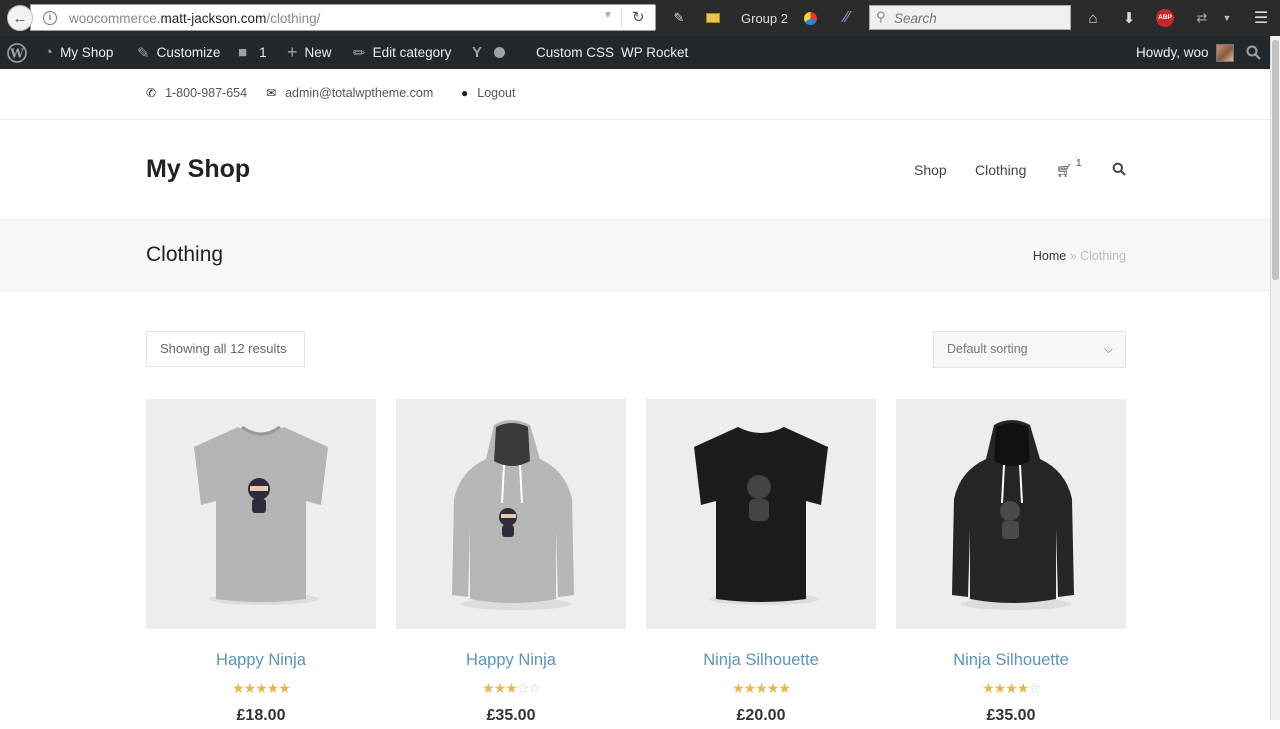 This screenshot has height=729, width=1280. I want to click on dashboard-icon: ◔, so click(49, 52).